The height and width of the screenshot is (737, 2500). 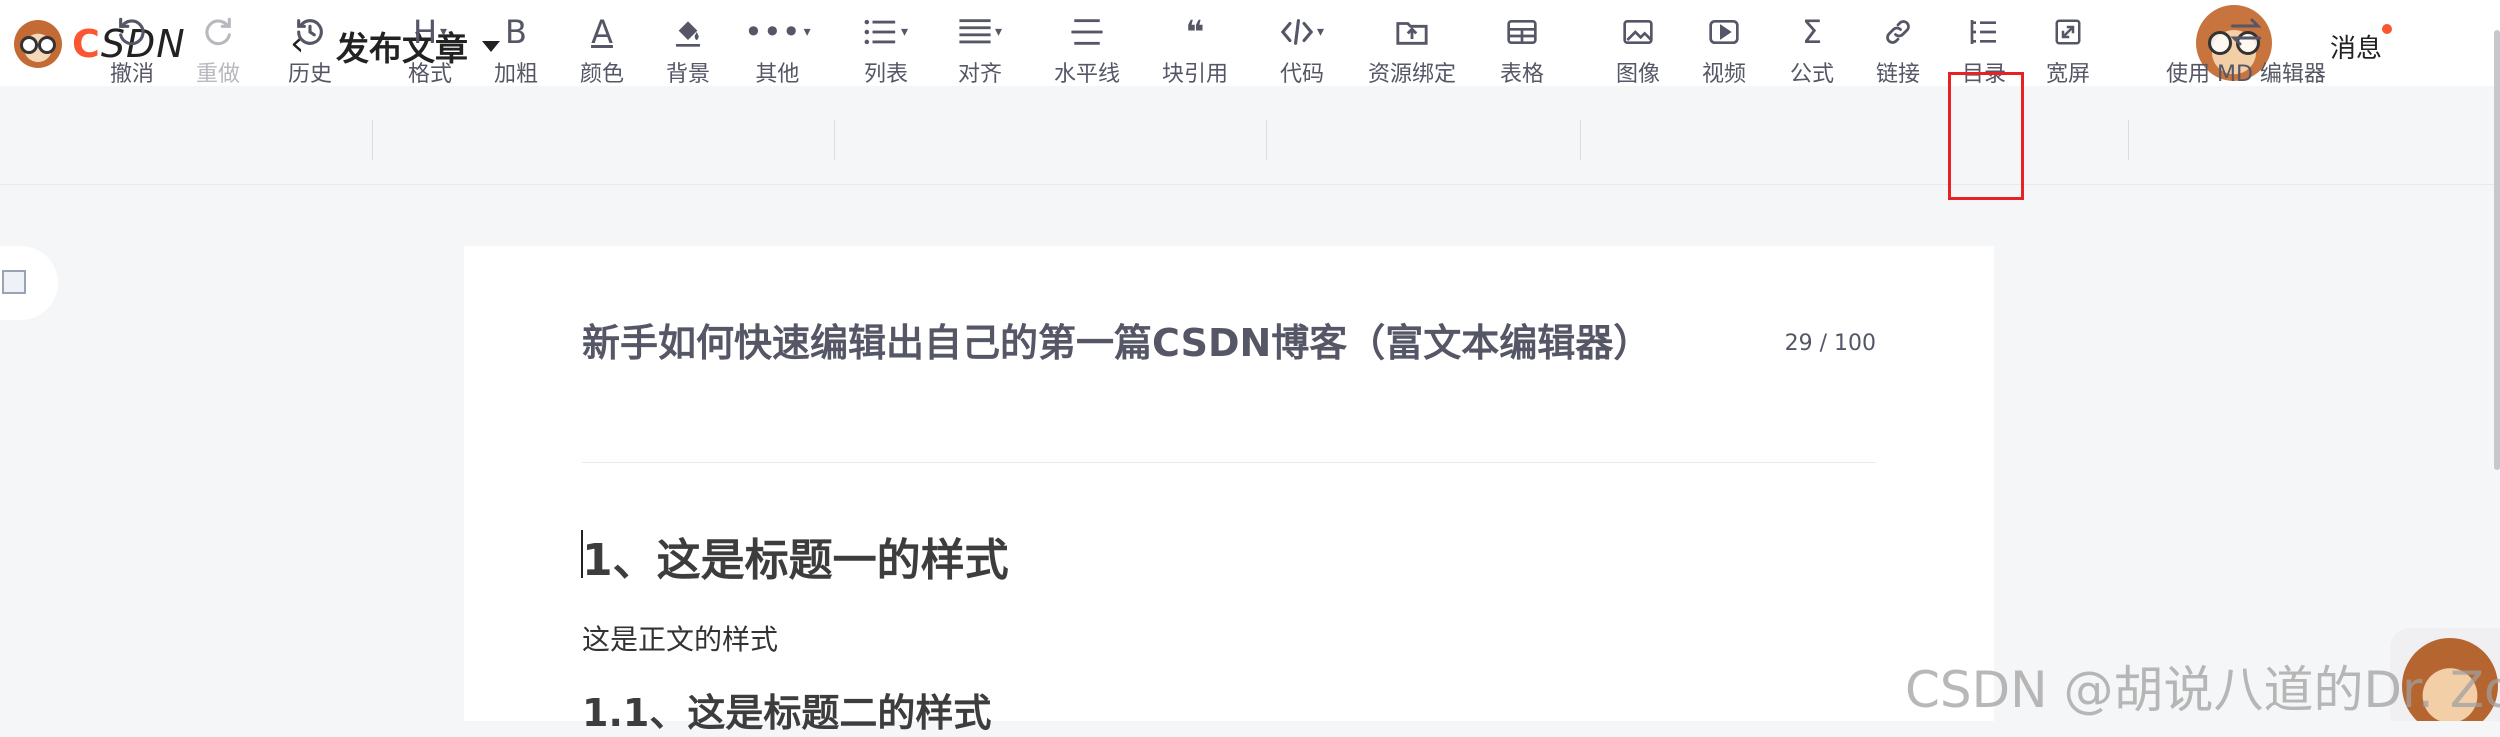 I want to click on broken-image-icon, so click(x=14, y=282).